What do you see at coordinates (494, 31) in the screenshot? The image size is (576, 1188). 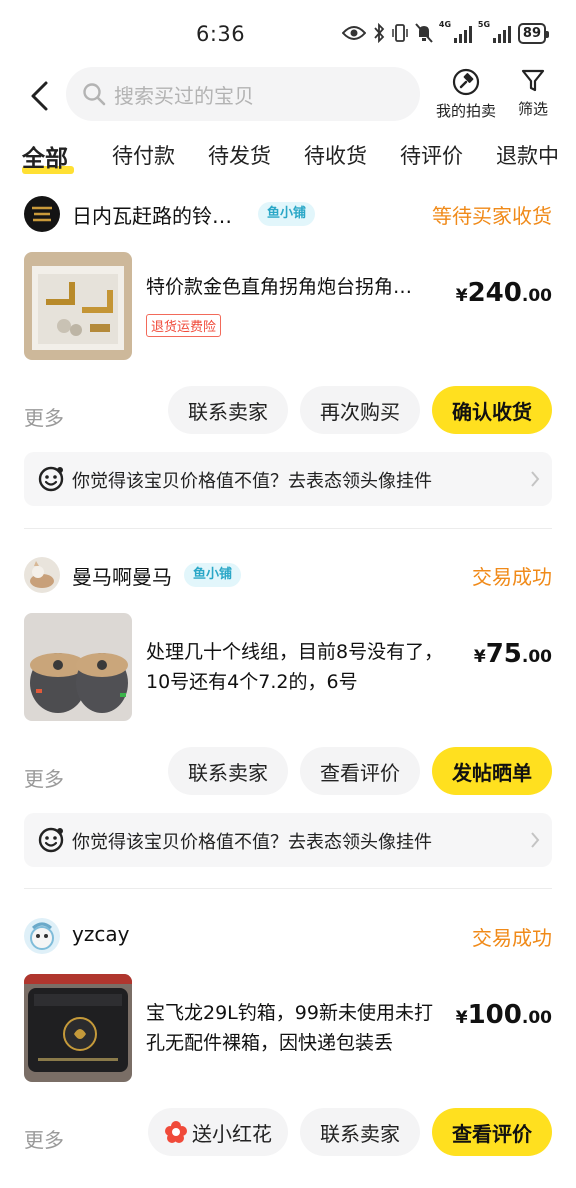 I see `signal-5g-icon: 5G` at bounding box center [494, 31].